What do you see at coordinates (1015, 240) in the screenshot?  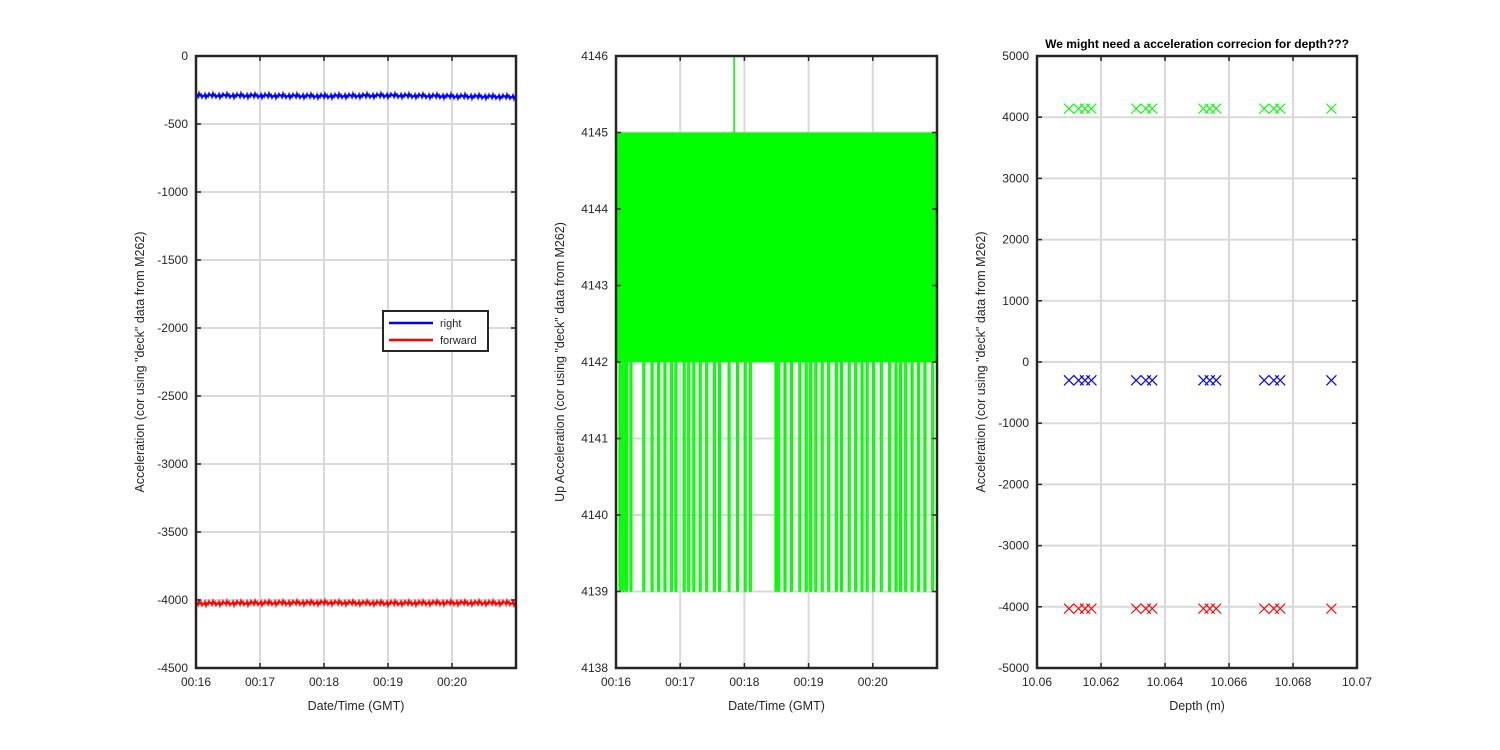 I see `y-tick-label: 2000` at bounding box center [1015, 240].